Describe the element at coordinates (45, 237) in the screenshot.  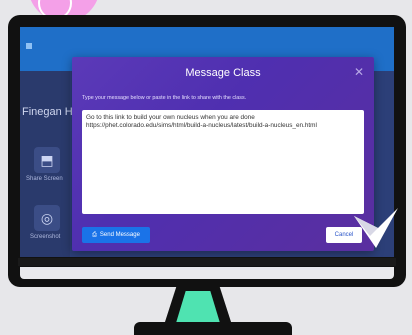
I see `sidebar-item-label: Screenshot` at that location.